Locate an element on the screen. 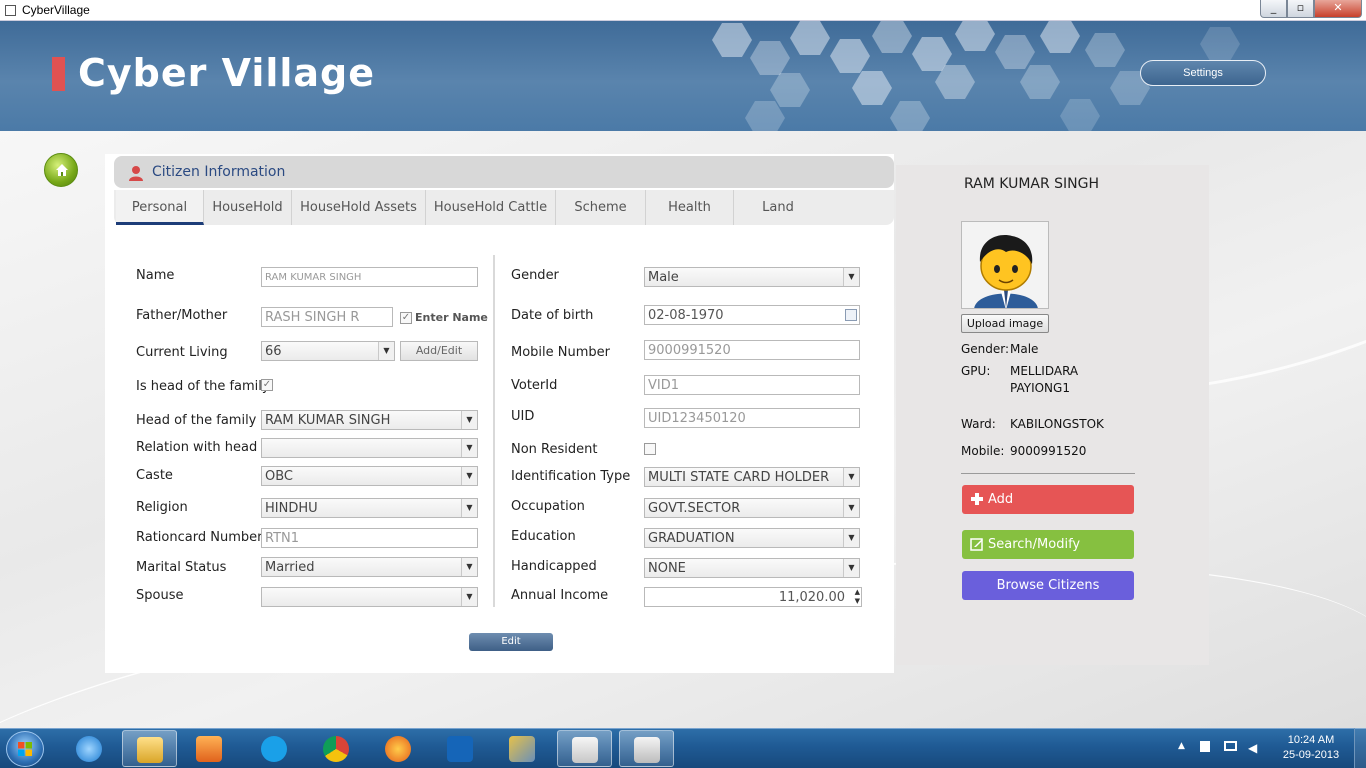  tab-scheme: Scheme is located at coordinates (601, 207).